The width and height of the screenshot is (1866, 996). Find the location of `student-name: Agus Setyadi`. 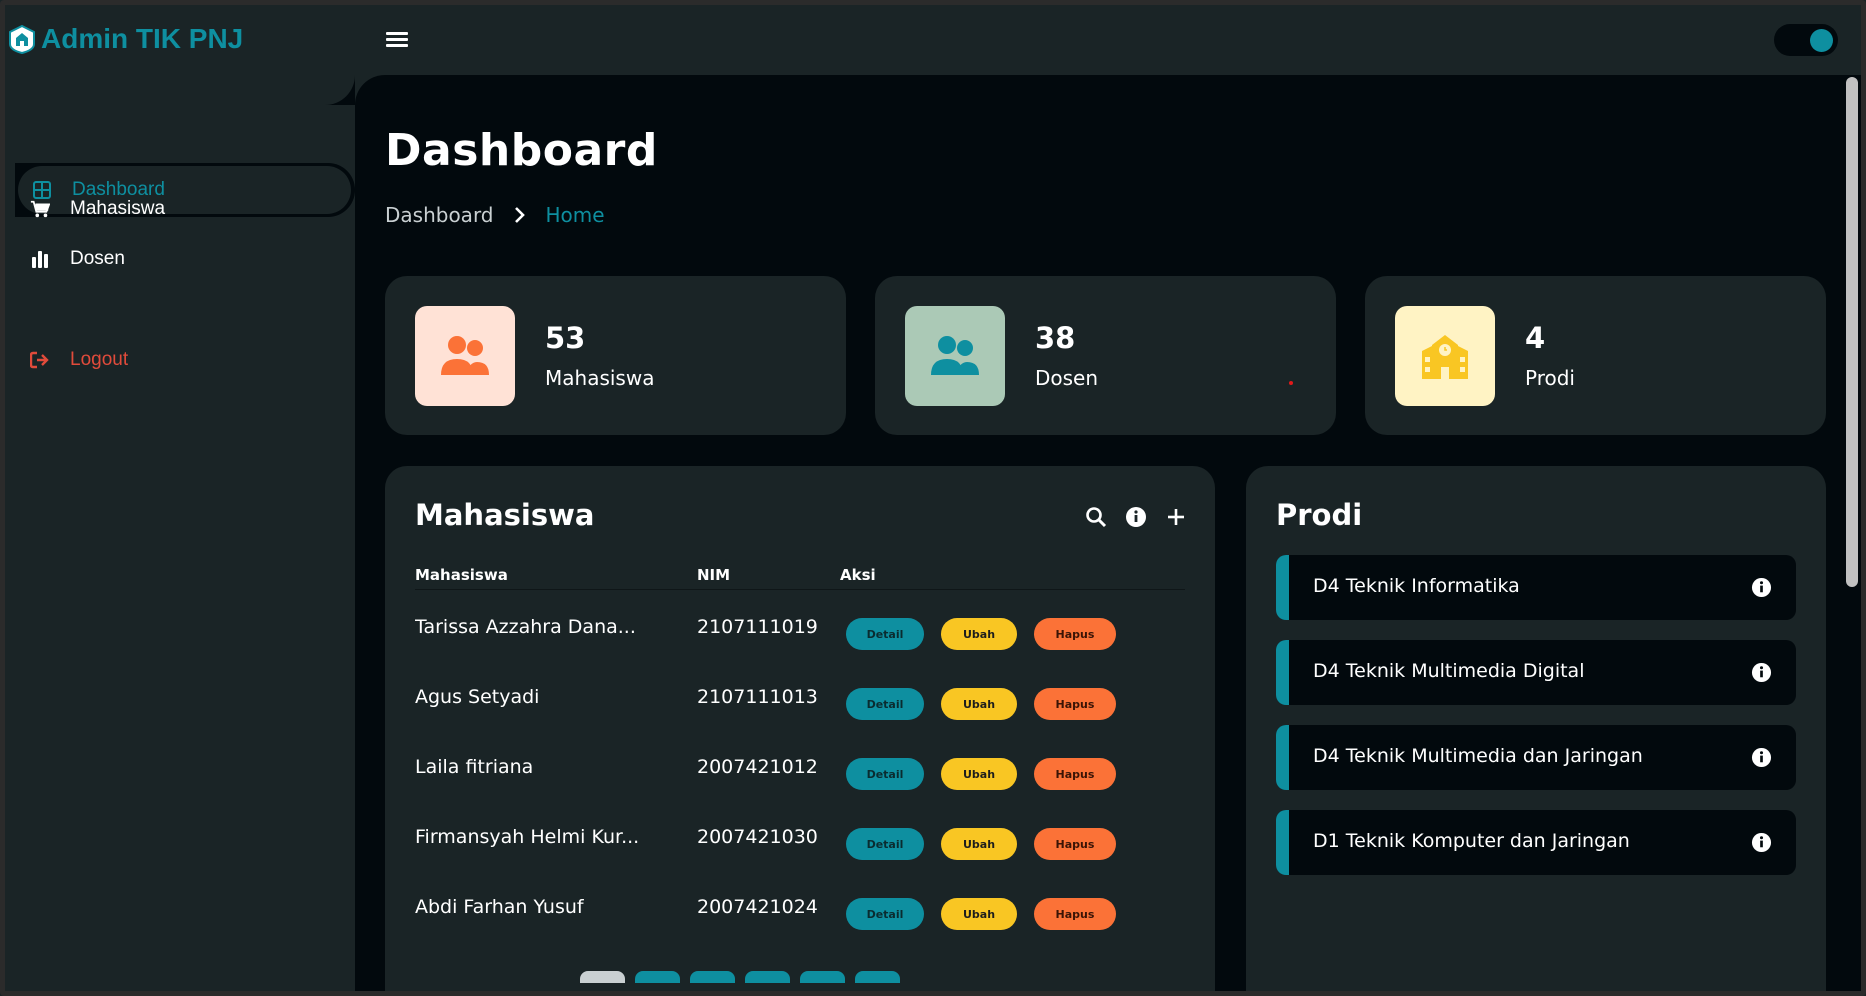

student-name: Agus Setyadi is located at coordinates (477, 697).